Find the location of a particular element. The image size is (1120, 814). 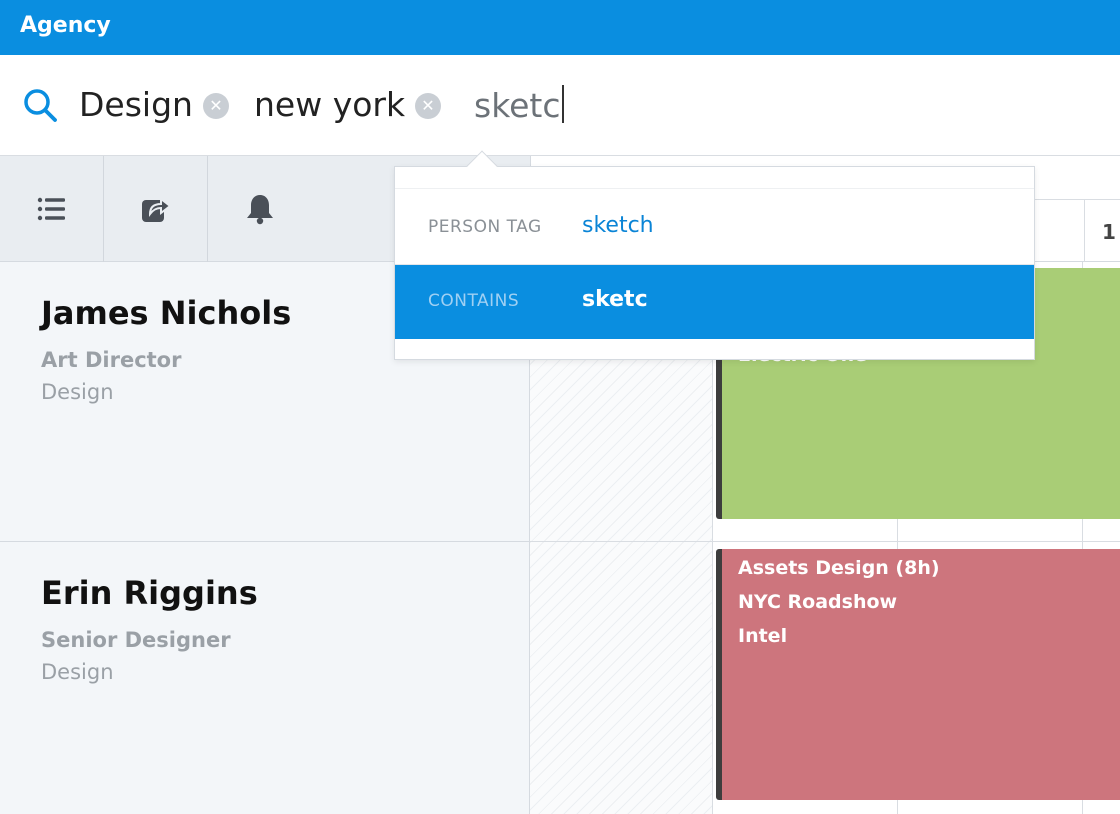

share-icon is located at coordinates (156, 209).